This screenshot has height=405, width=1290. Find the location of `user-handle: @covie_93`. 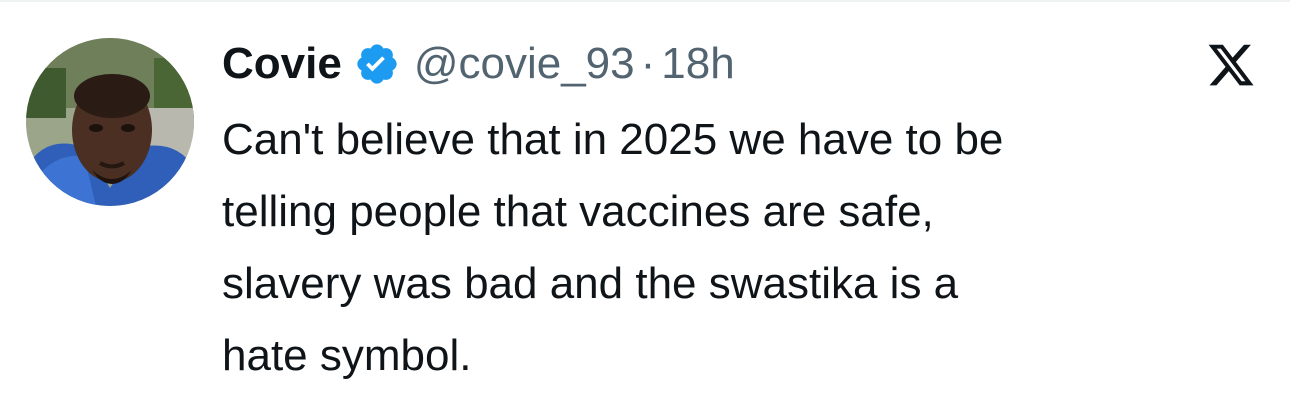

user-handle: @covie_93 is located at coordinates (524, 64).